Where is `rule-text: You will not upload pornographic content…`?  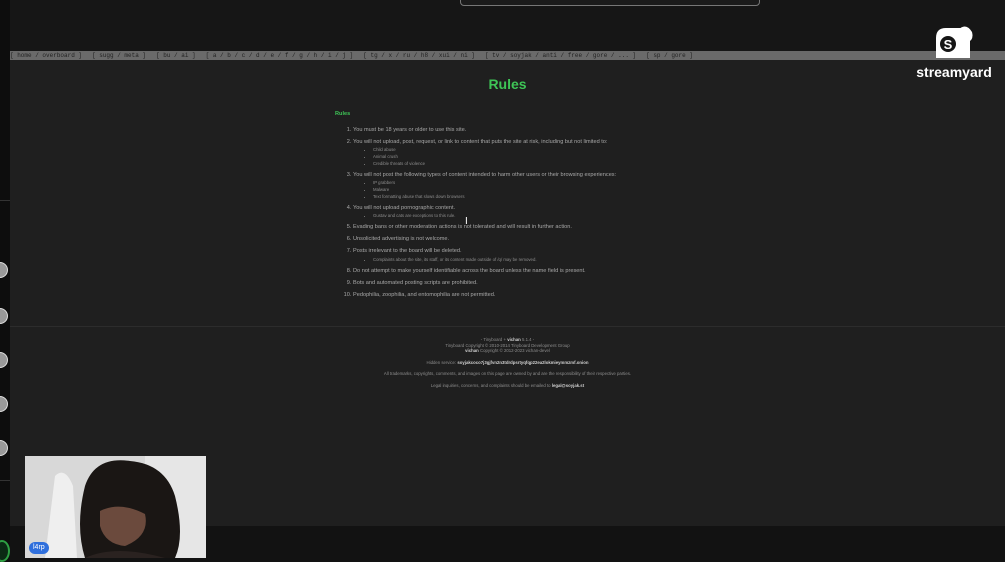
rule-text: You will not upload pornographic content… is located at coordinates (404, 207).